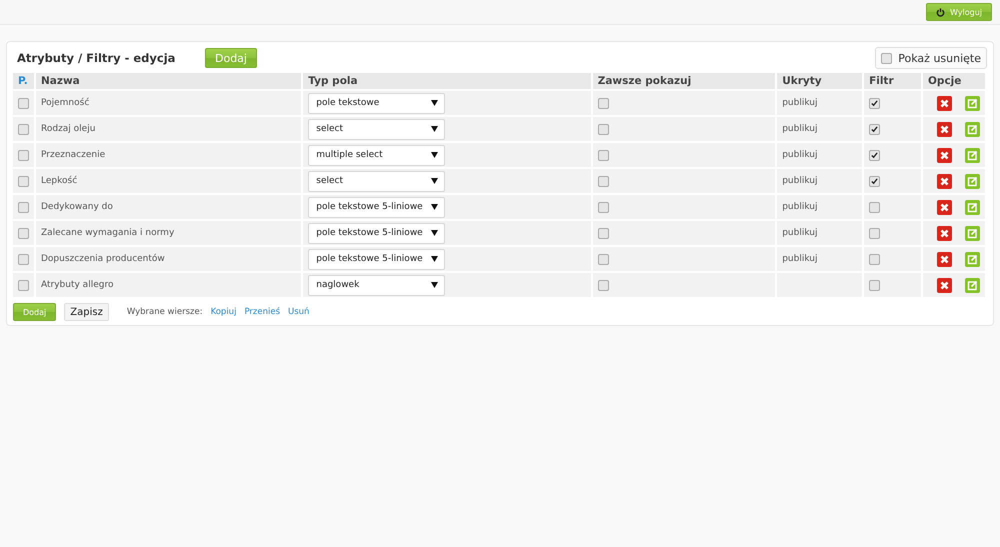 This screenshot has width=1000, height=547. Describe the element at coordinates (168, 284) in the screenshot. I see `name-cell: Atrybuty allegro` at that location.